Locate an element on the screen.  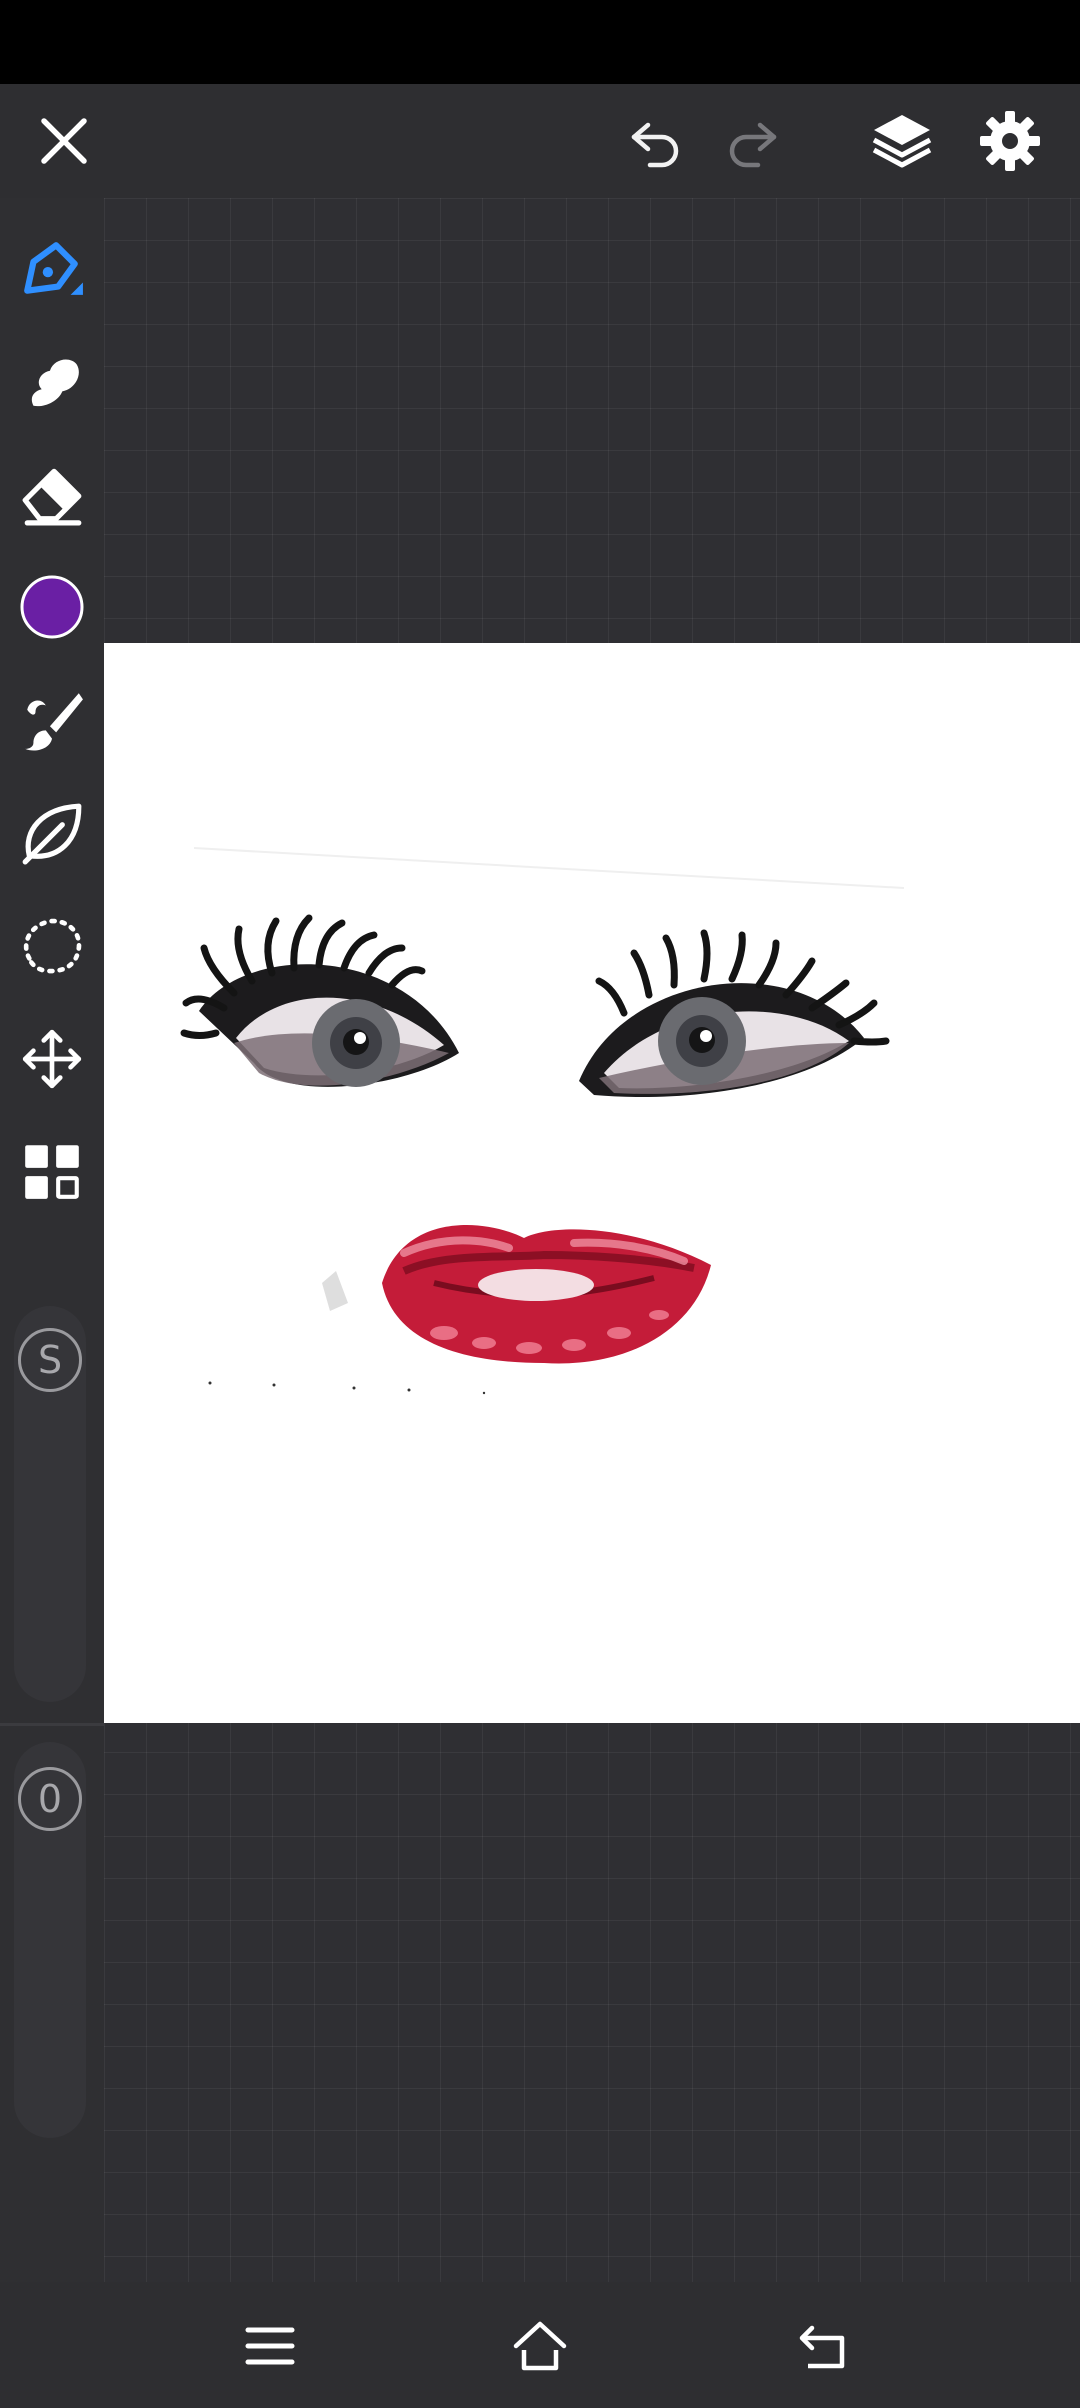
smudge-tool is located at coordinates (52, 381).